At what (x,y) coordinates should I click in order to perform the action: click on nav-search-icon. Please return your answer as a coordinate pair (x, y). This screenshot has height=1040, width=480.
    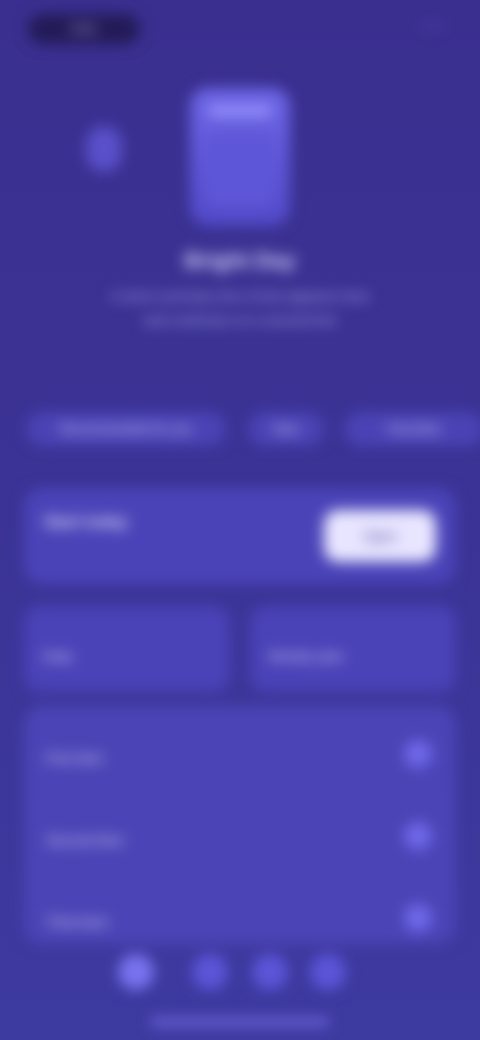
    Looking at the image, I should click on (210, 972).